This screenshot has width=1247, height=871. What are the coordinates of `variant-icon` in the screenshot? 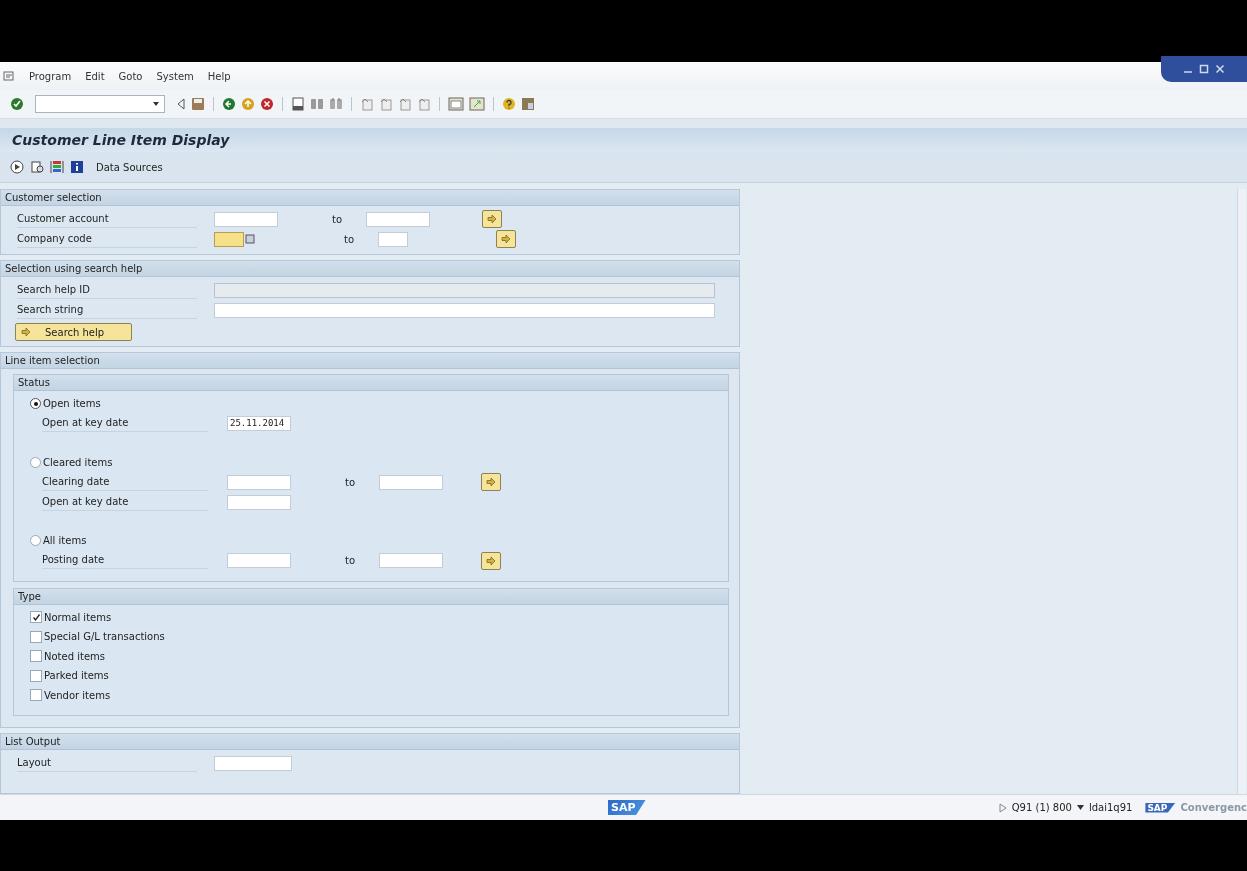 It's located at (37, 167).